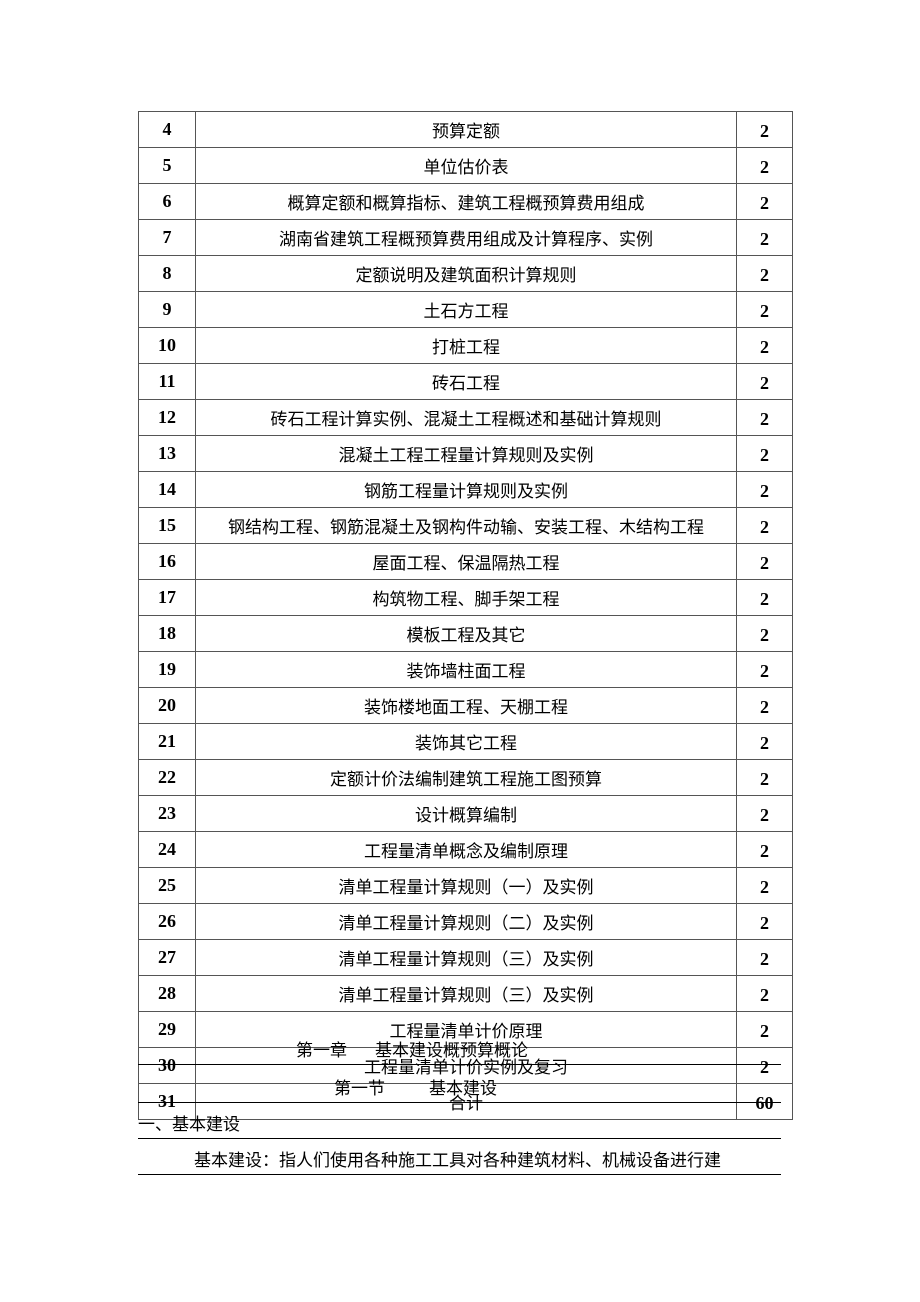  I want to click on row-number: 23, so click(167, 813).